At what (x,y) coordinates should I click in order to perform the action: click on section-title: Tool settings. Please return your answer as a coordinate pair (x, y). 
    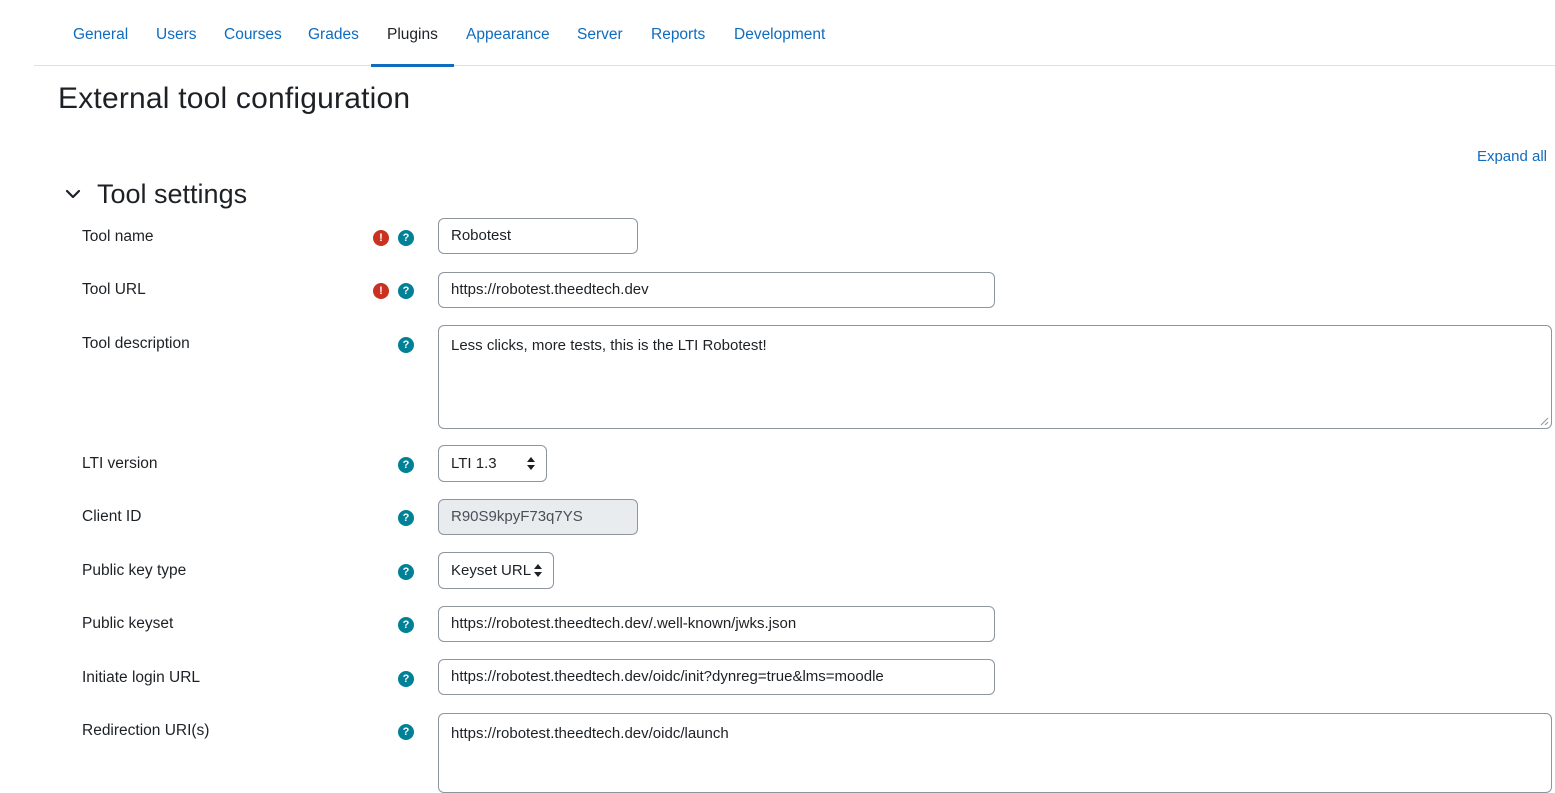
    Looking at the image, I should click on (172, 193).